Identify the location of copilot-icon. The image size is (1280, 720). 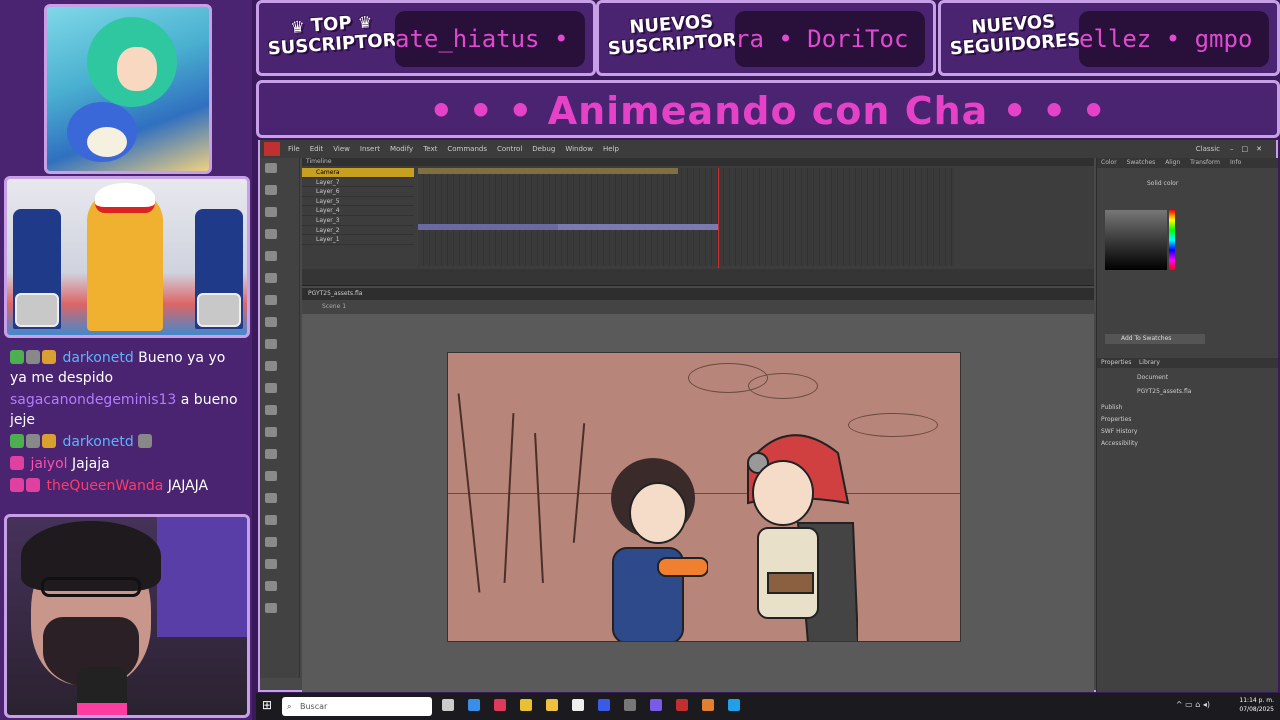
(474, 705).